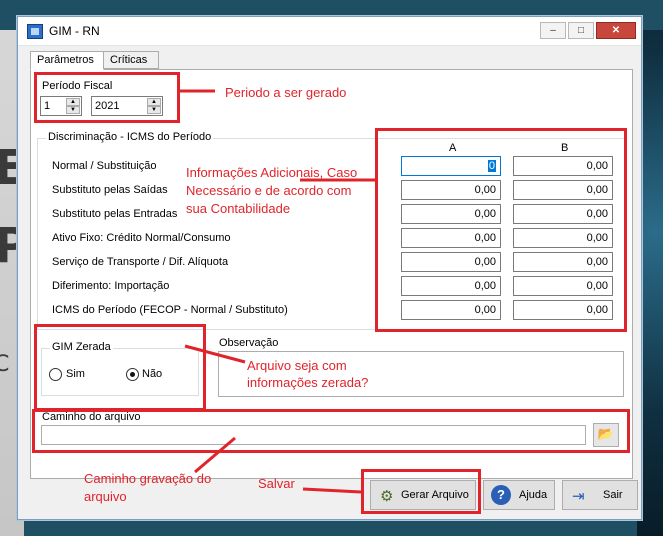 This screenshot has height=536, width=663. I want to click on tab-parametros: Parâmetros, so click(67, 60).